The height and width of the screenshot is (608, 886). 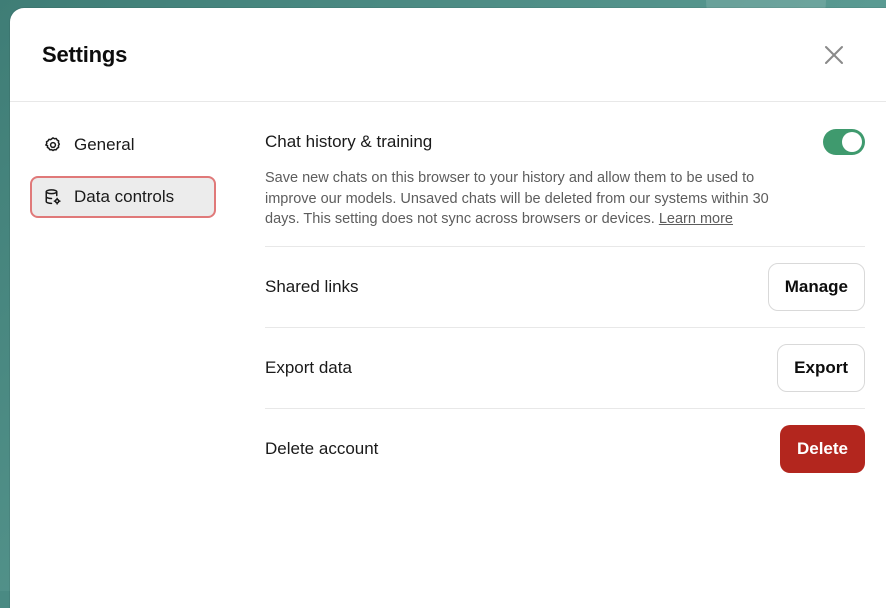 I want to click on shared-links-label: Shared links, so click(x=312, y=286).